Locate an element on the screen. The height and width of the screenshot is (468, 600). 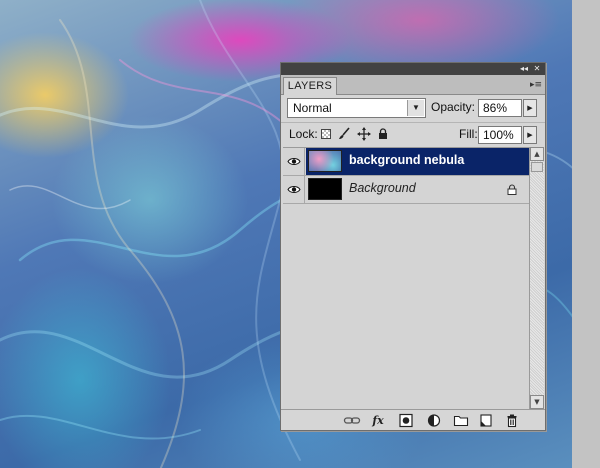
layer-row-background: Background is located at coordinates (406, 190).